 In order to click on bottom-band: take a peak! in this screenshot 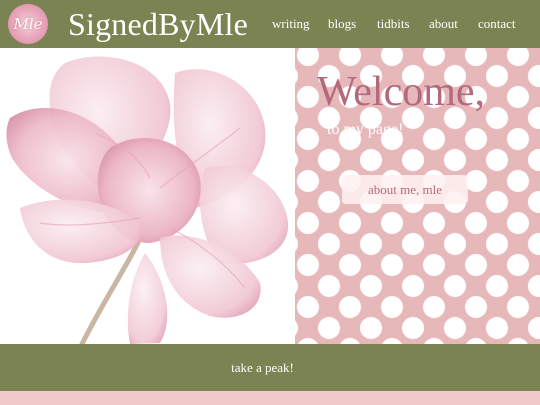, I will do `click(270, 367)`.